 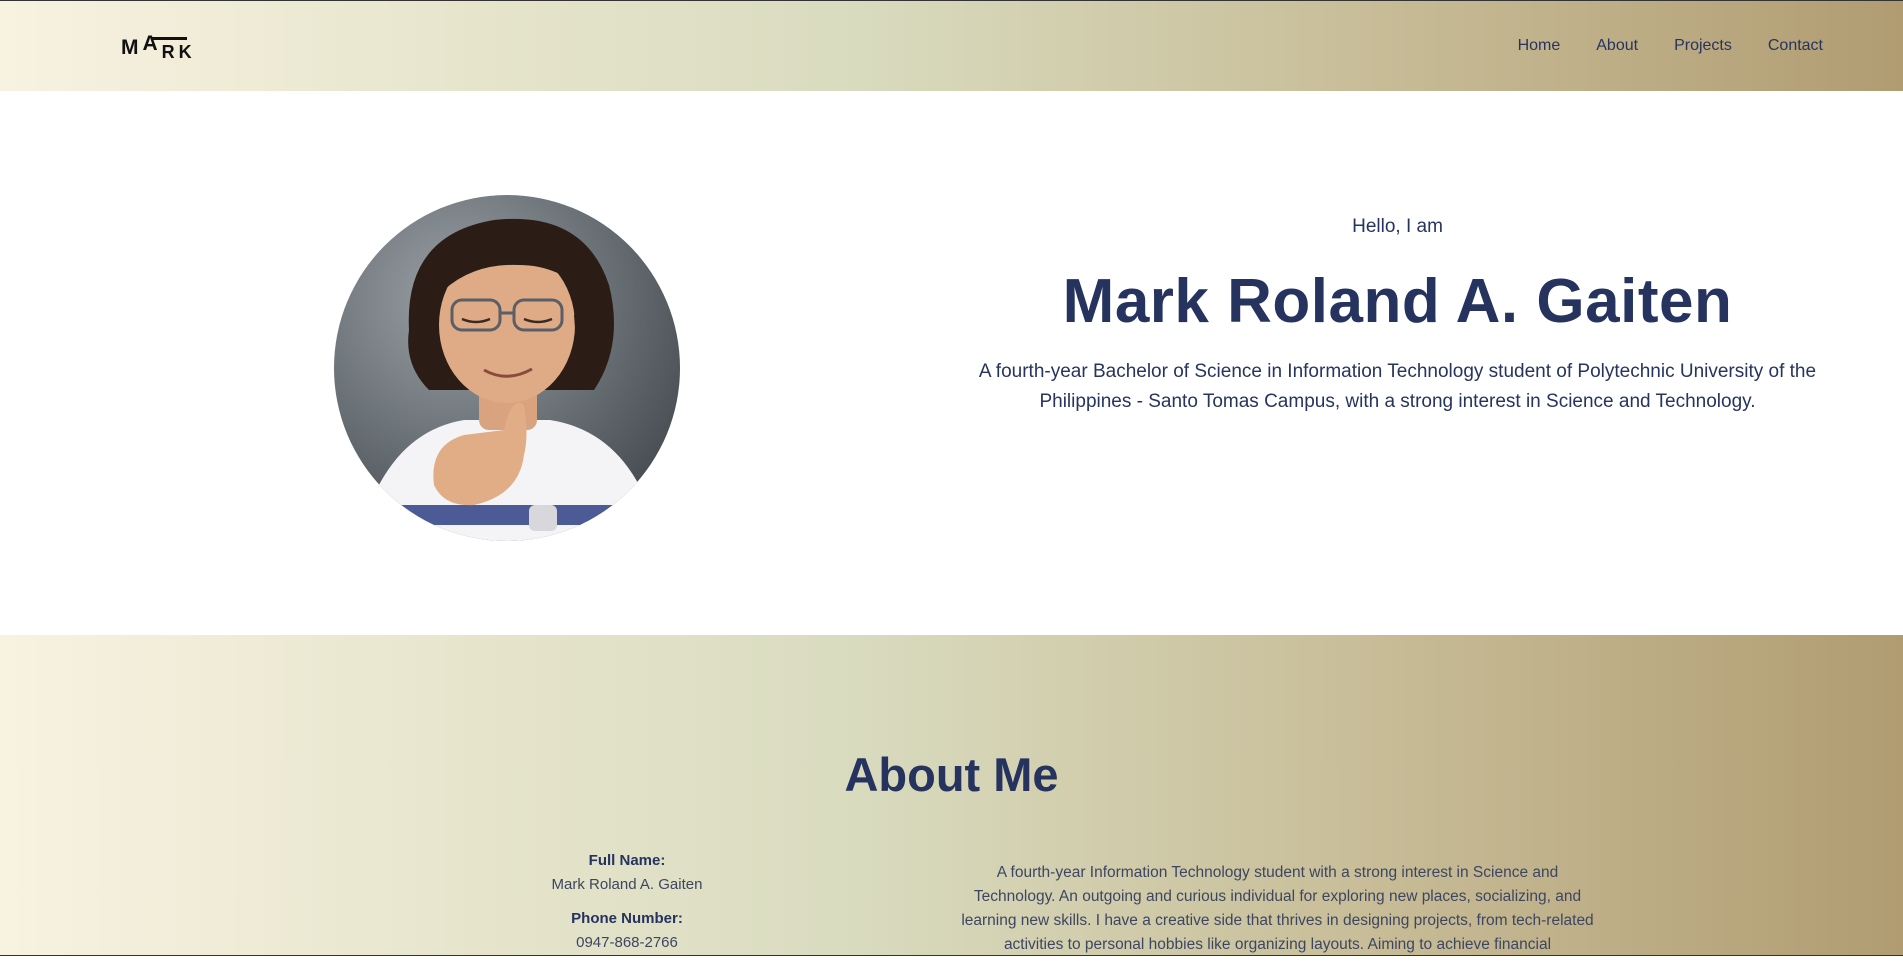 I want to click on about-title: About Me, so click(x=951, y=774).